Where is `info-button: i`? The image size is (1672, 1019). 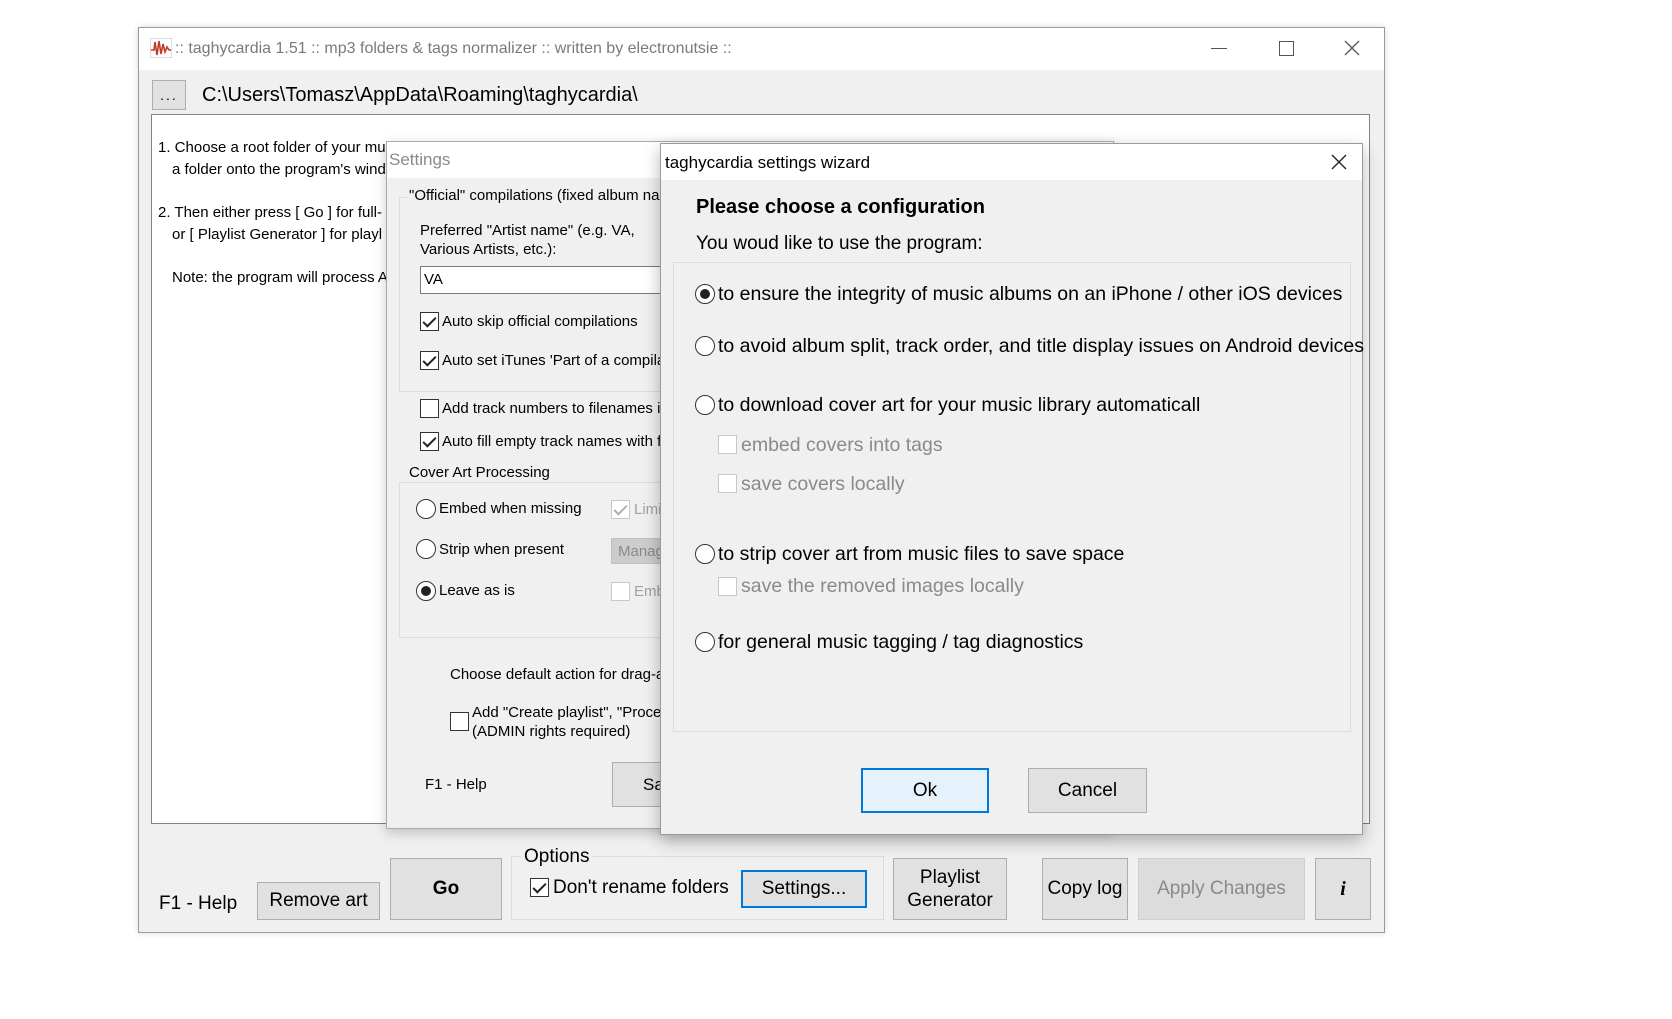 info-button: i is located at coordinates (1343, 889).